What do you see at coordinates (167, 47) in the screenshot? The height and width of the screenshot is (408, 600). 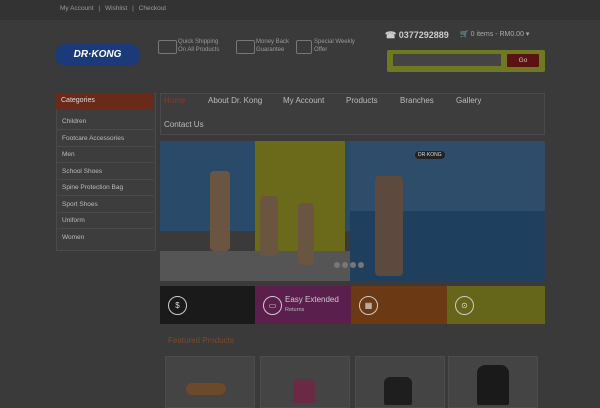 I see `truck-icon` at bounding box center [167, 47].